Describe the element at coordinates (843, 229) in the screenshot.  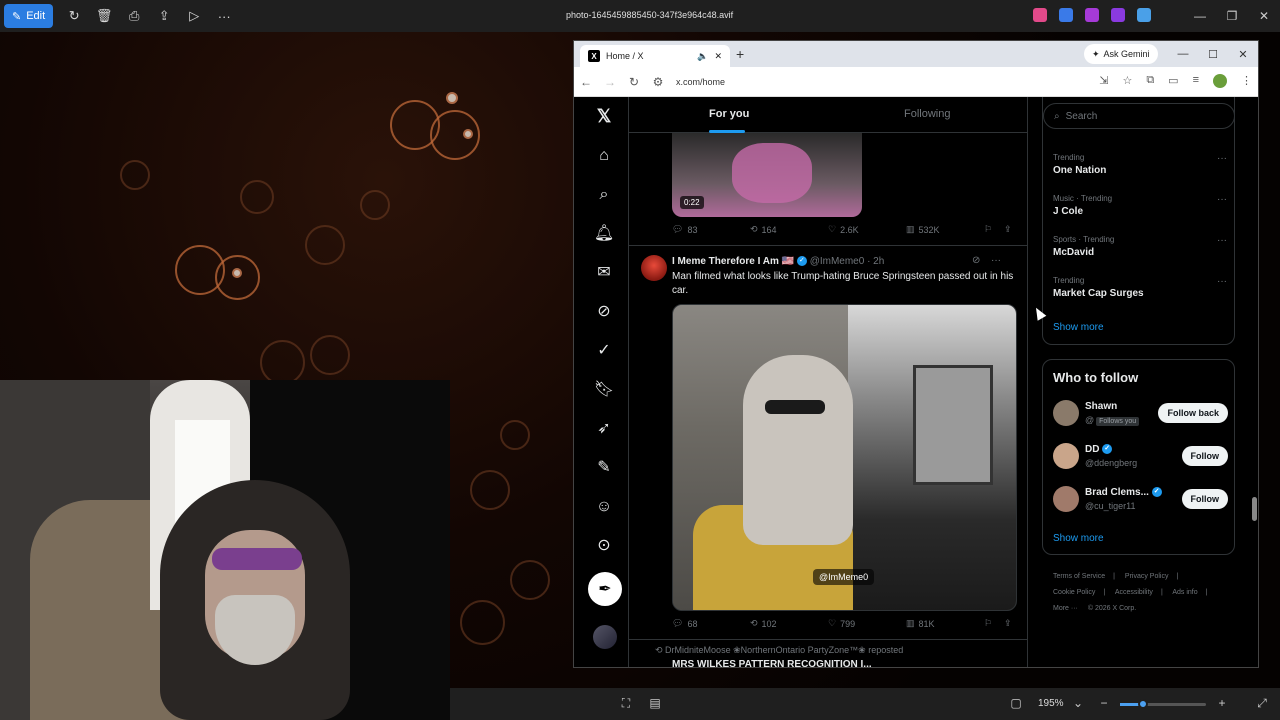
I see `like-button: ♡ 2.6K` at that location.